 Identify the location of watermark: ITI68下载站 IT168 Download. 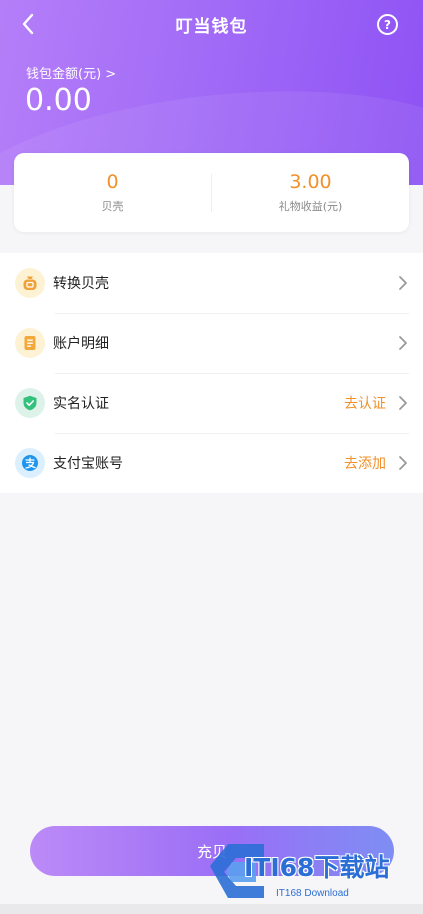
(311, 870).